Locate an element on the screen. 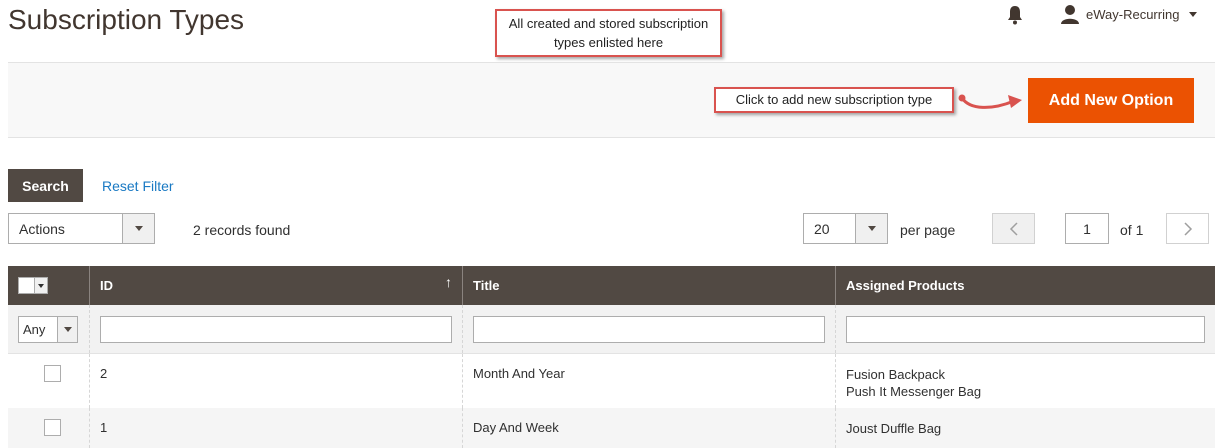 The height and width of the screenshot is (448, 1215). column-header-id: ID ↑ is located at coordinates (276, 285).